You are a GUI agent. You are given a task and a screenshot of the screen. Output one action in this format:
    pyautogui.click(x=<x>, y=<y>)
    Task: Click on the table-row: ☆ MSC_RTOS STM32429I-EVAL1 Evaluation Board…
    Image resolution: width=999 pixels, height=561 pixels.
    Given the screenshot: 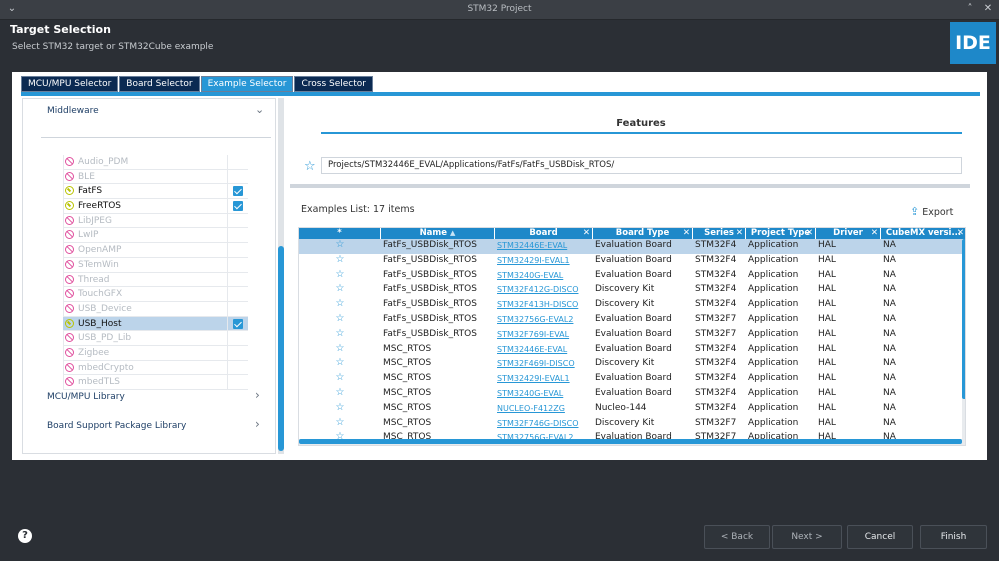 What is the action you would take?
    pyautogui.click(x=632, y=379)
    